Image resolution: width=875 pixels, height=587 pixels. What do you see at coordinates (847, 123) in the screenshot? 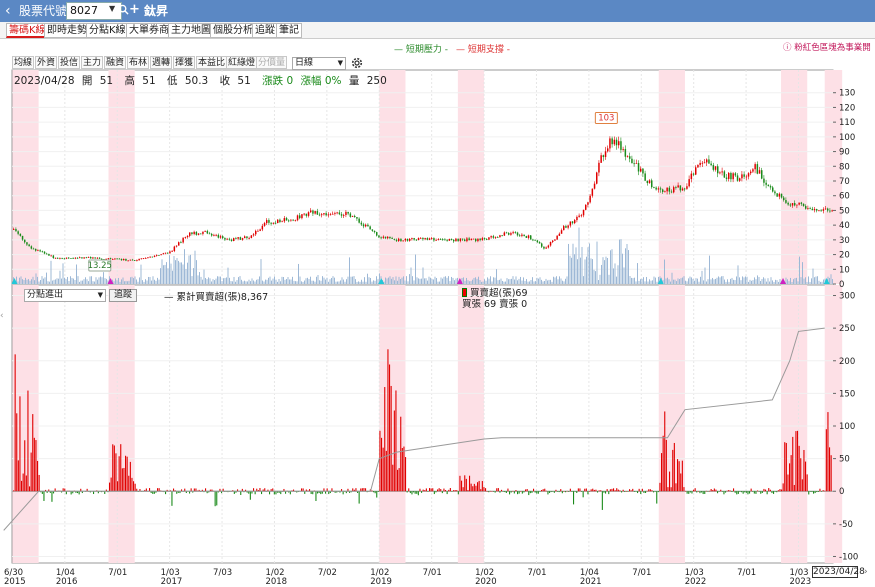
I see `y-tick-label-top: 110` at bounding box center [847, 123].